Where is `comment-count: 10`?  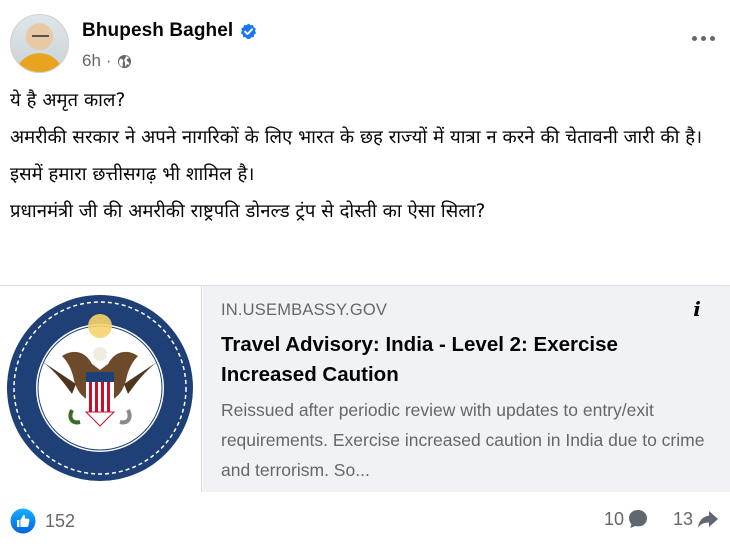 comment-count: 10 is located at coordinates (613, 518).